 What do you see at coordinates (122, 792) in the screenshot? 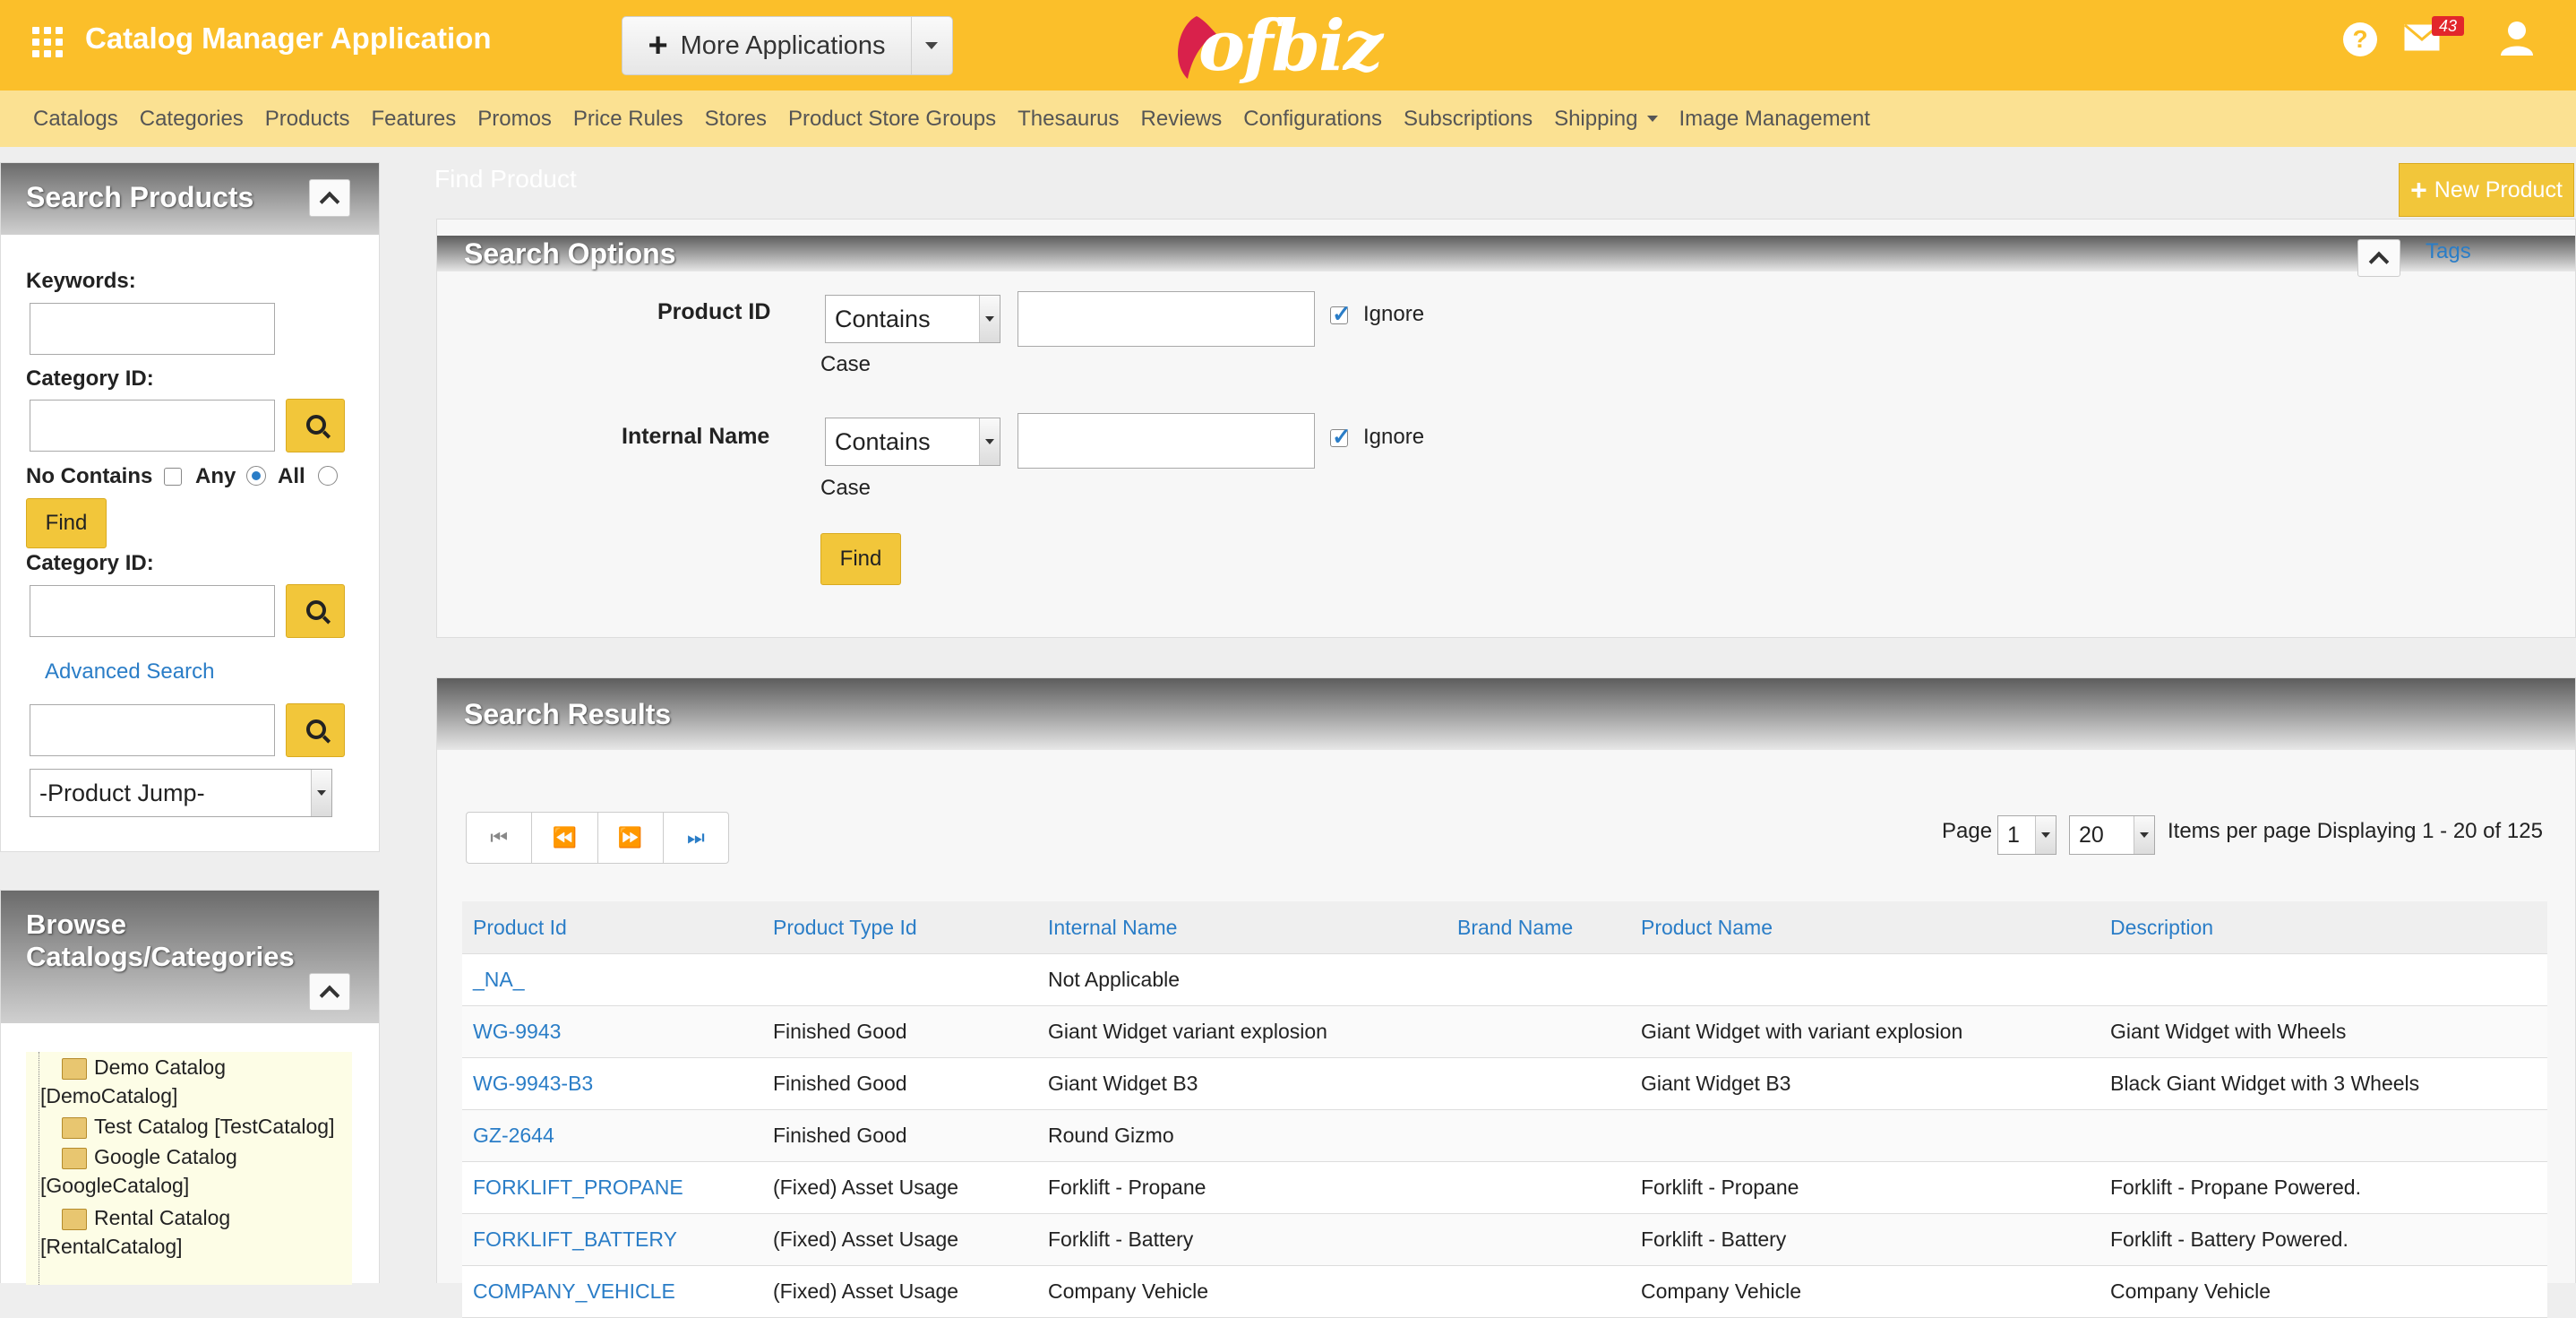
I see `product-jump-selected: -Product Jump-` at bounding box center [122, 792].